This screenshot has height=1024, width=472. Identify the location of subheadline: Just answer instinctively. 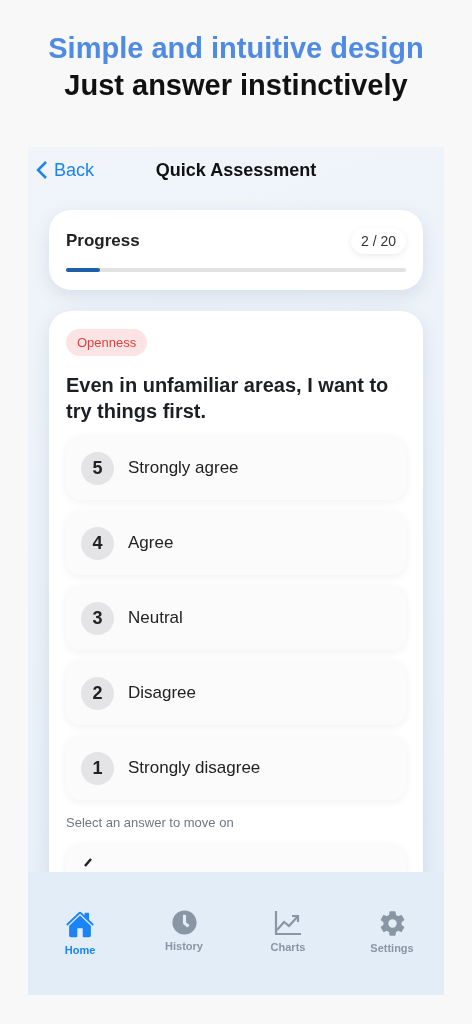
(236, 85).